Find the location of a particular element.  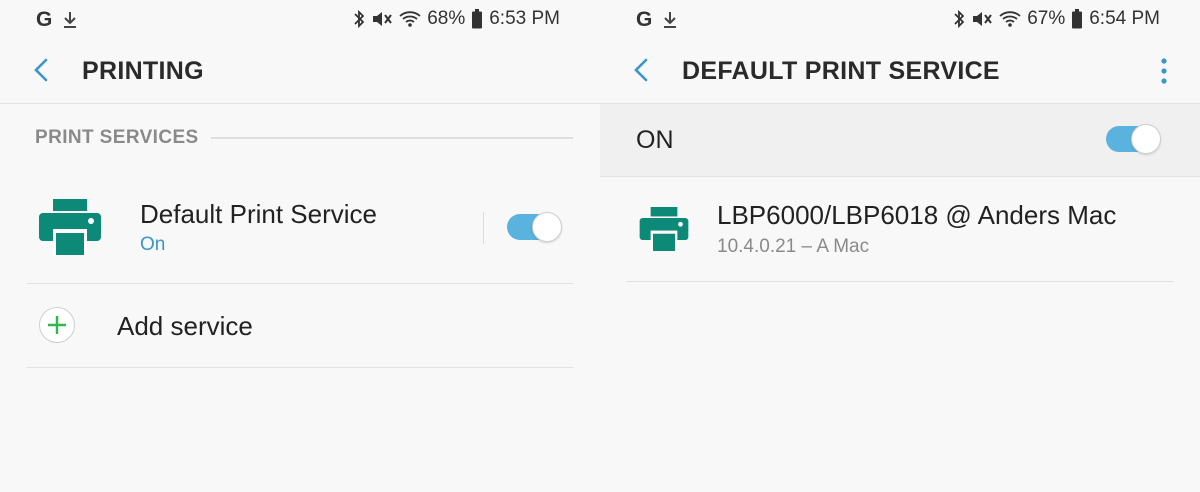

plus-icon is located at coordinates (57, 325).